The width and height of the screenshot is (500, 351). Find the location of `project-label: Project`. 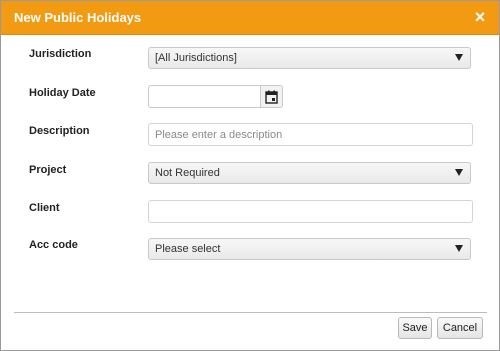

project-label: Project is located at coordinates (48, 170).